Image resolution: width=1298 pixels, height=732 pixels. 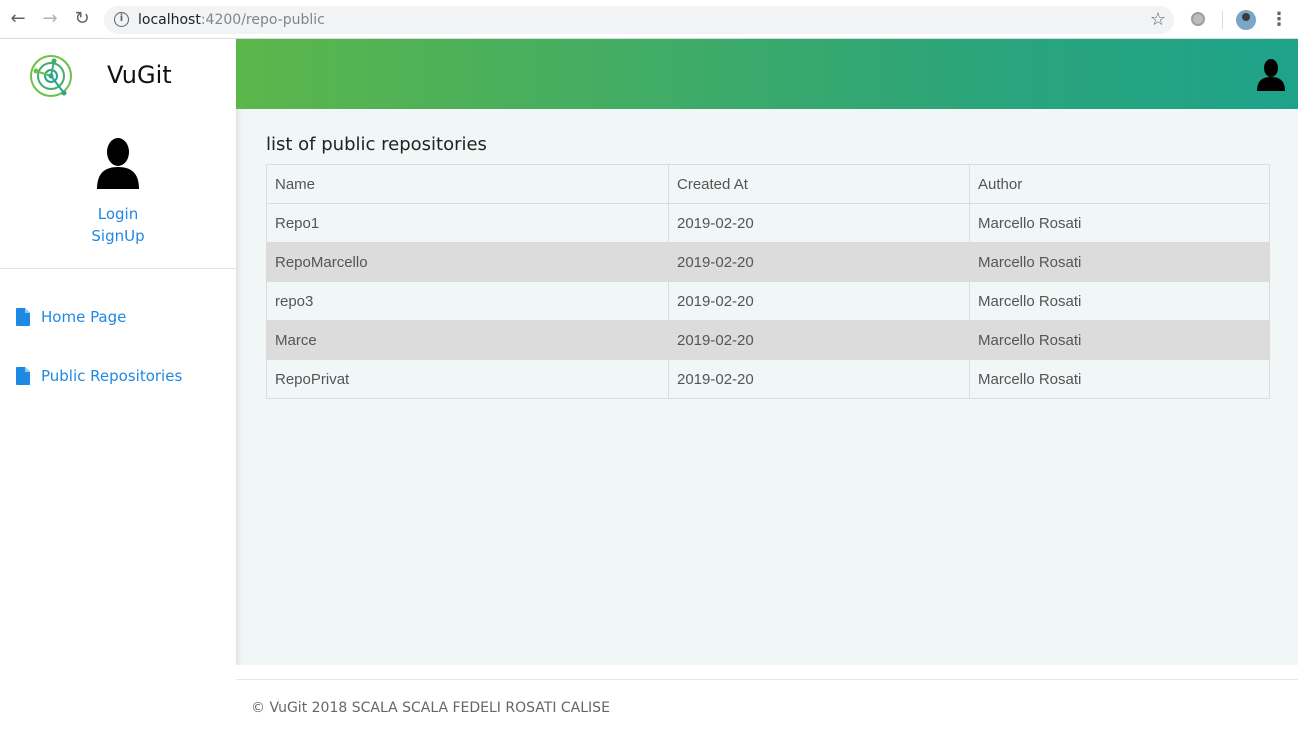 I want to click on bookmark-star-icon: ☆, so click(x=1158, y=19).